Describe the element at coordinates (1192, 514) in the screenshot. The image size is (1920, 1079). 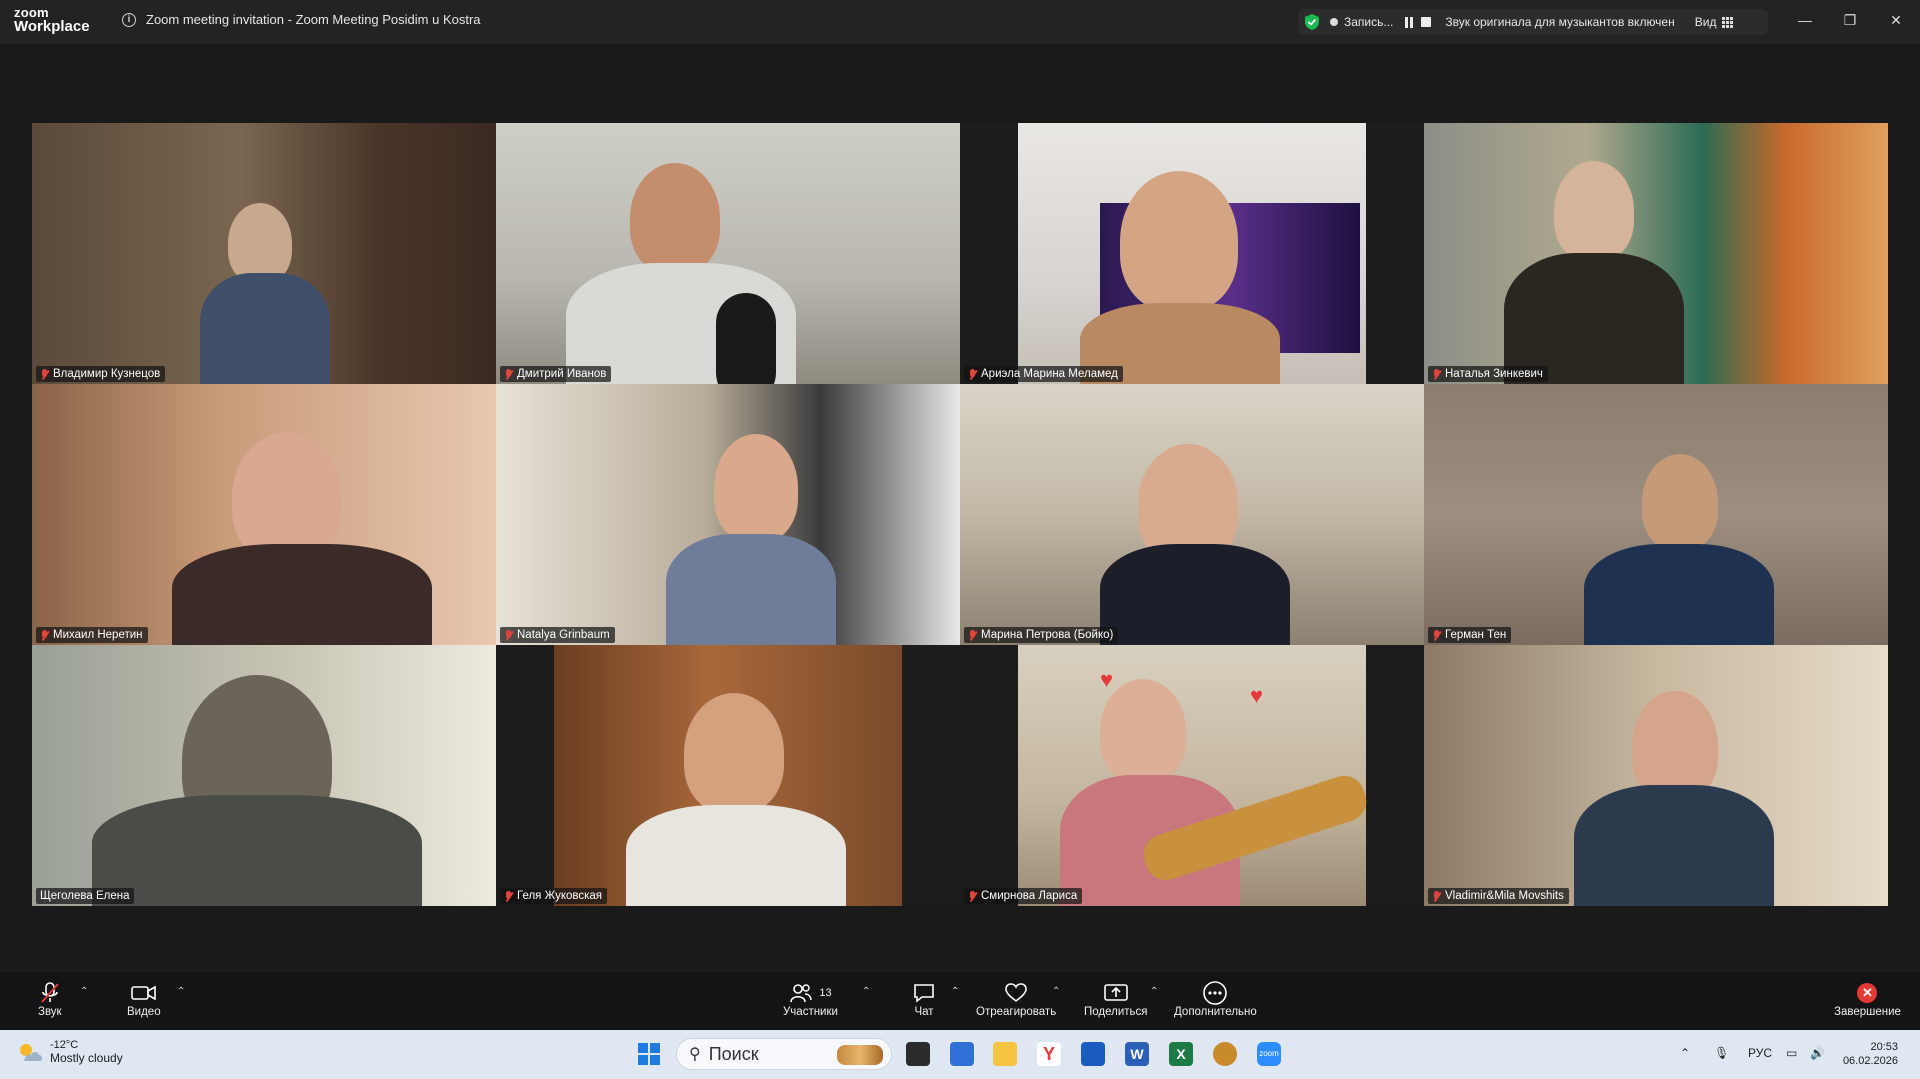
I see `video-tile: Марина Петрова (Бойко)` at that location.